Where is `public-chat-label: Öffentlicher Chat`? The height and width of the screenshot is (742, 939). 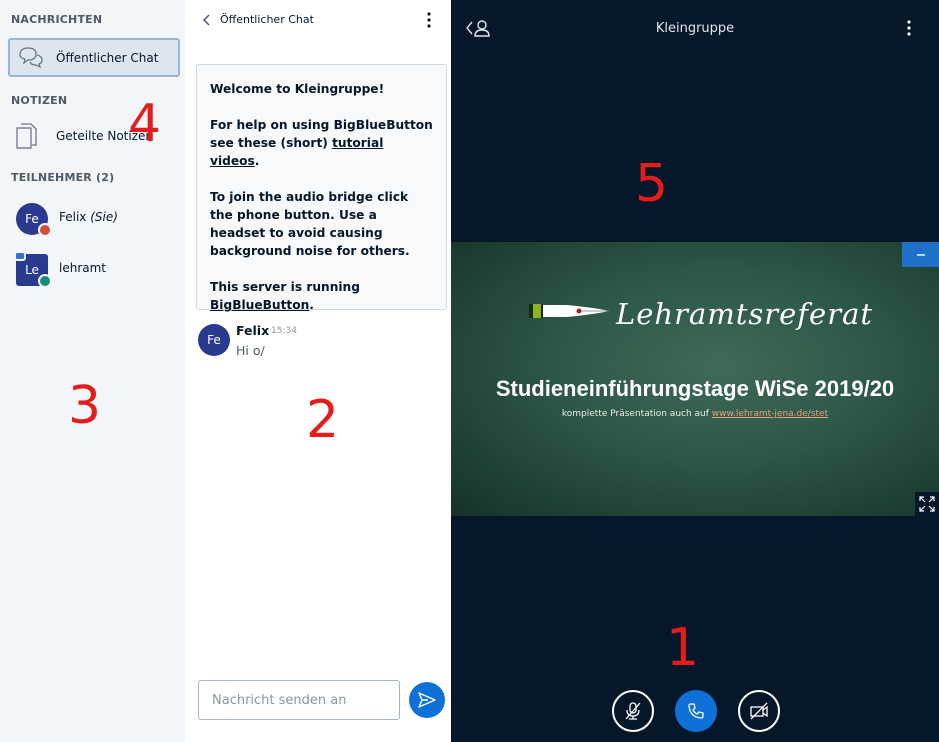 public-chat-label: Öffentlicher Chat is located at coordinates (107, 58).